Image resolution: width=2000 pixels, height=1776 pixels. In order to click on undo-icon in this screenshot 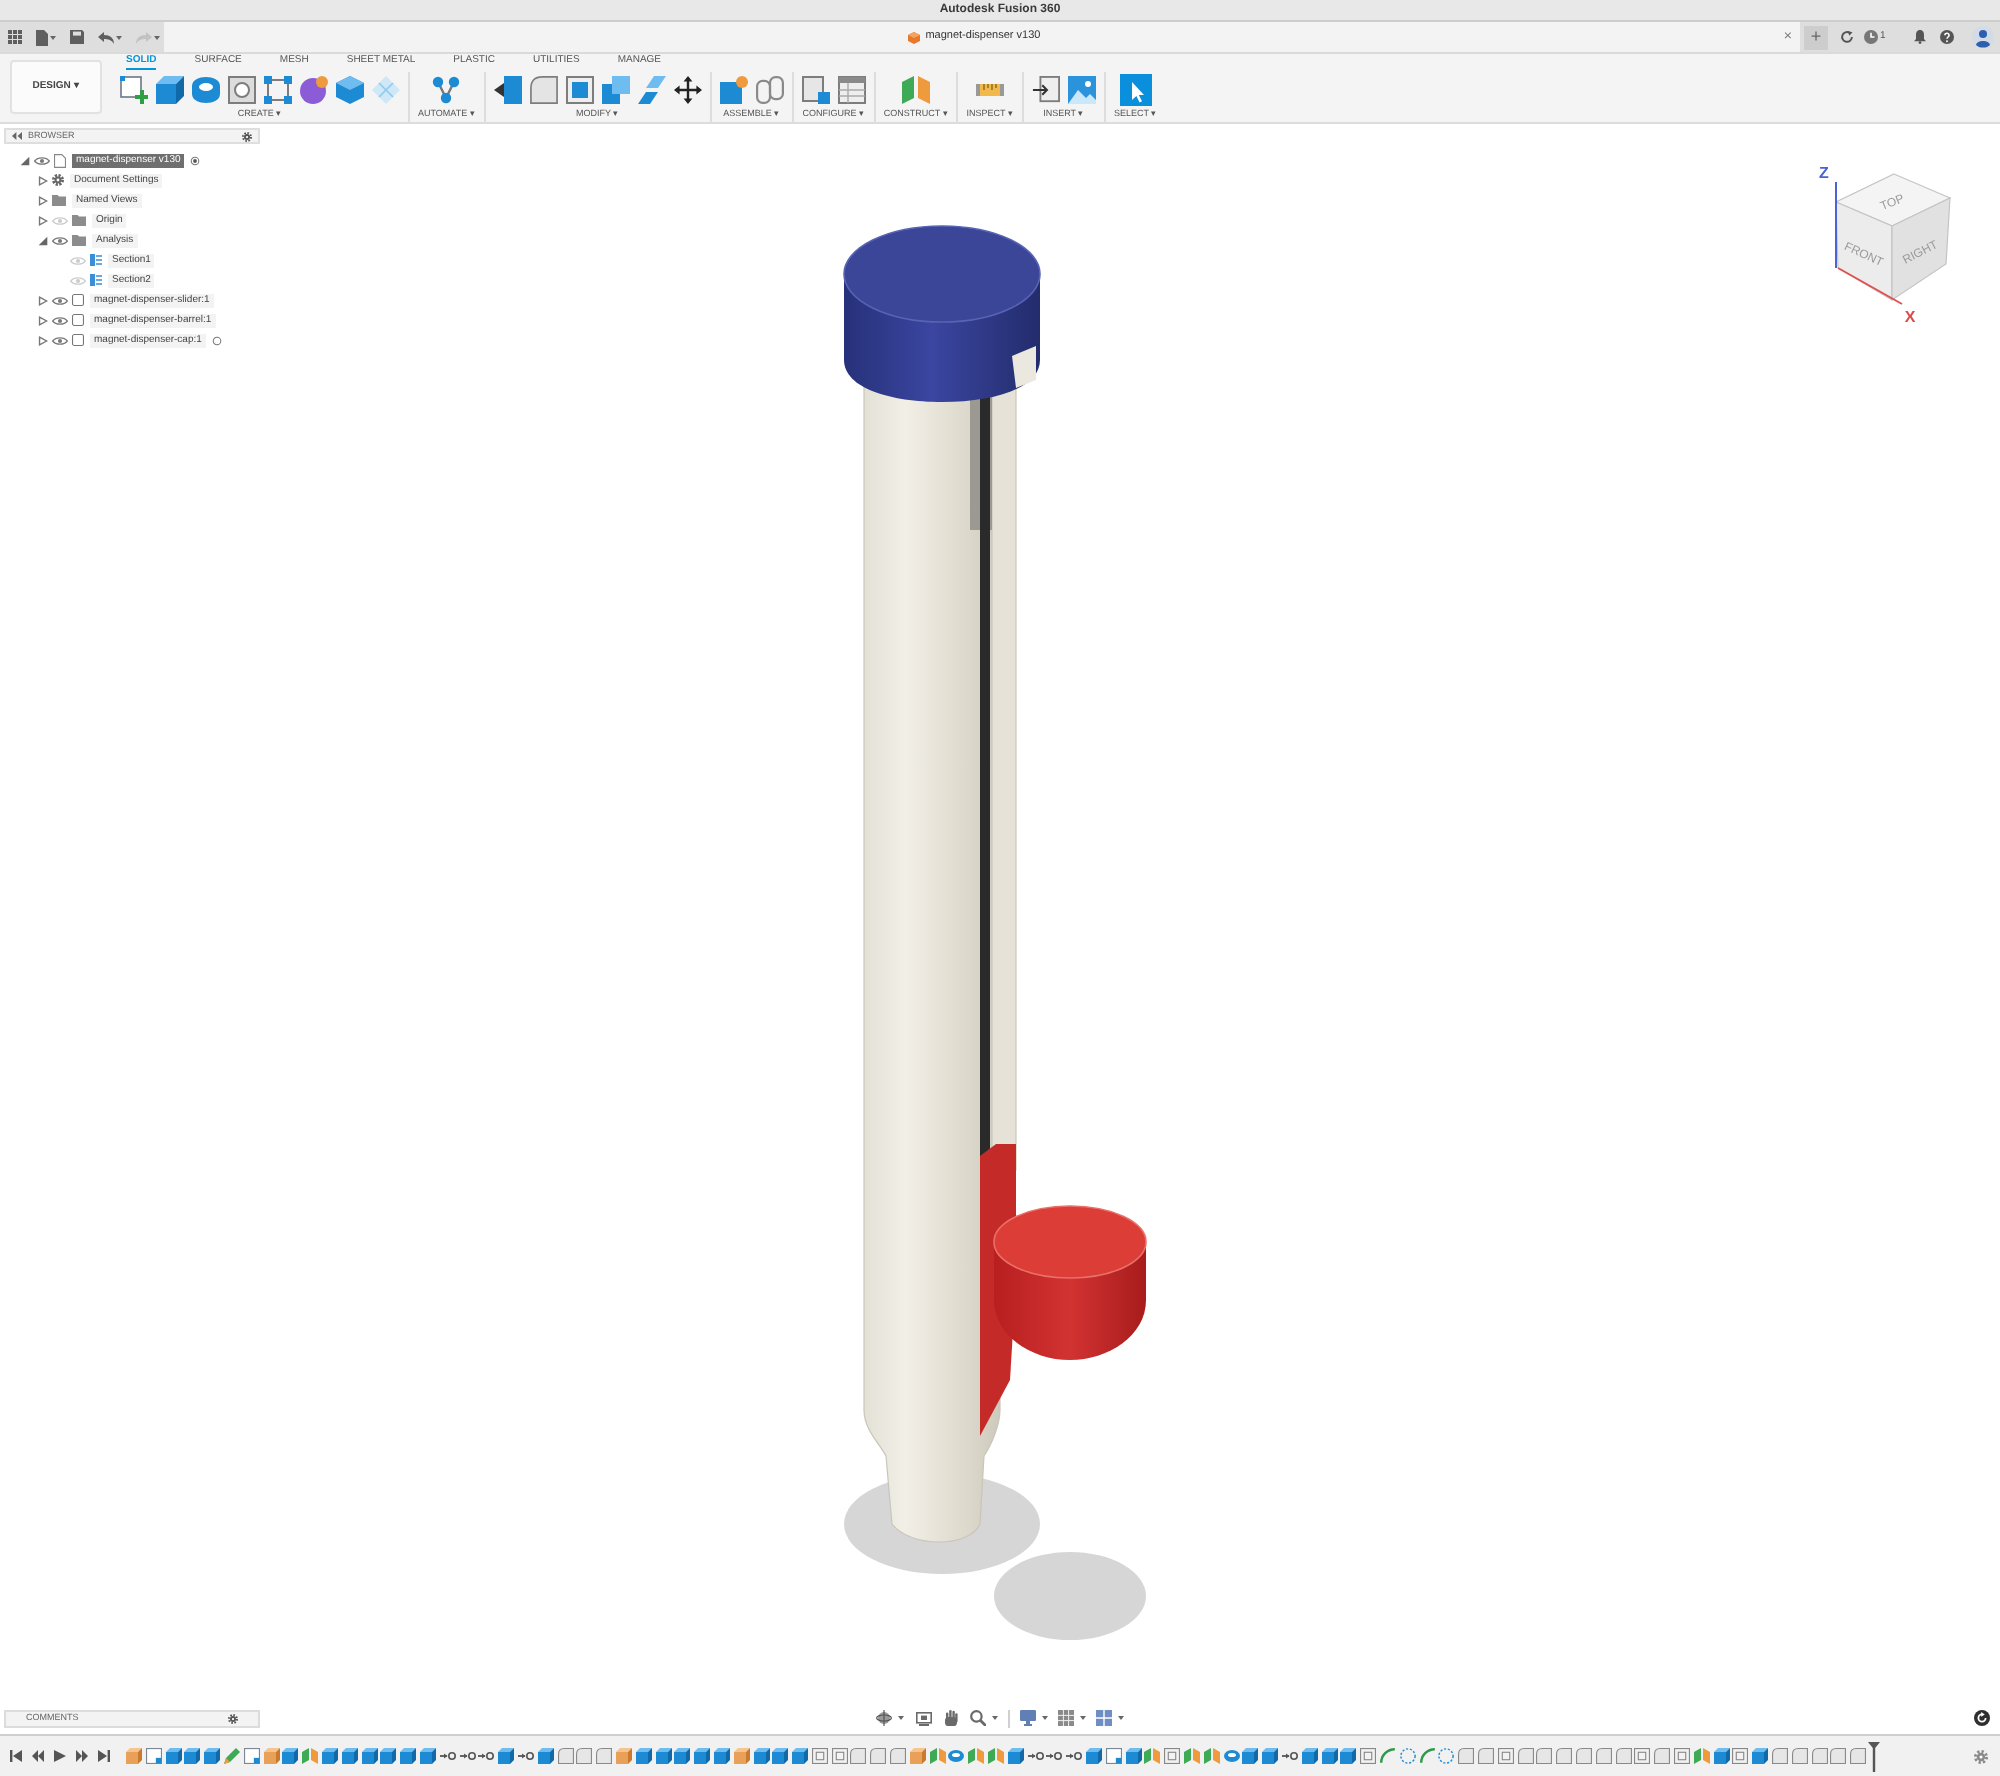, I will do `click(106, 37)`.